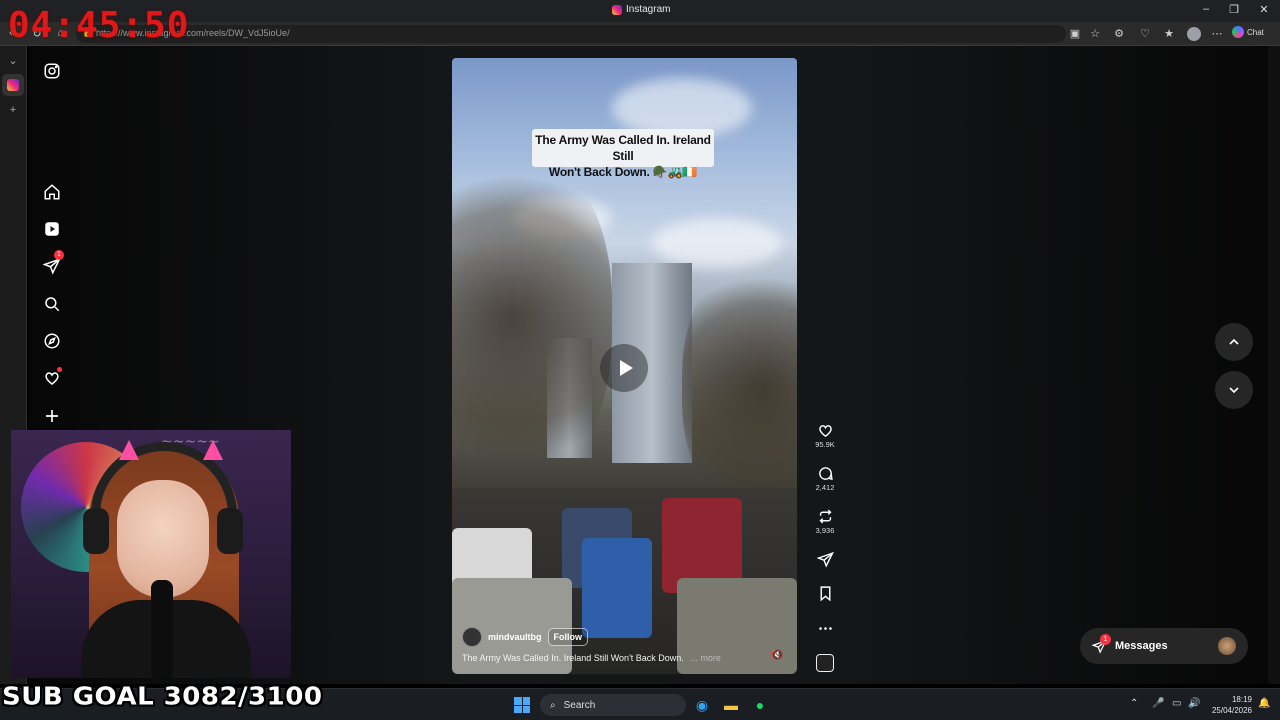 This screenshot has height=720, width=1280. Describe the element at coordinates (162, 697) in the screenshot. I see `sub-goal-overlay: SUB GOAL 3082/3100` at that location.